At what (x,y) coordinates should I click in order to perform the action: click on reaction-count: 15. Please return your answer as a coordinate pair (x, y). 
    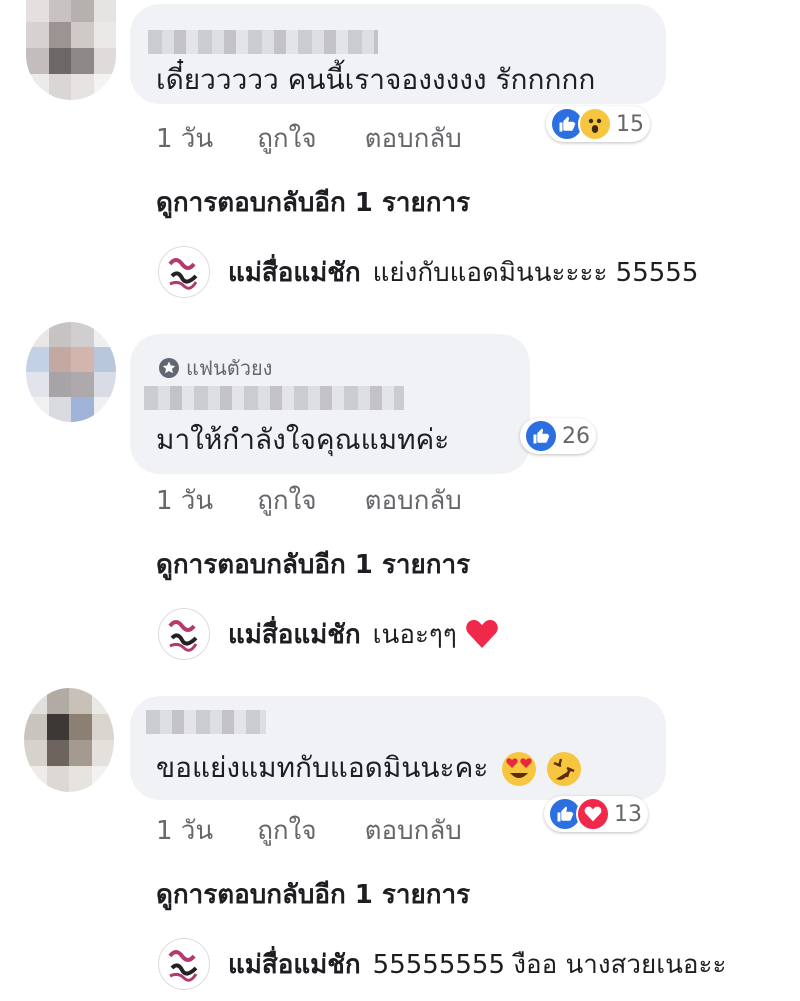
    Looking at the image, I should click on (630, 124).